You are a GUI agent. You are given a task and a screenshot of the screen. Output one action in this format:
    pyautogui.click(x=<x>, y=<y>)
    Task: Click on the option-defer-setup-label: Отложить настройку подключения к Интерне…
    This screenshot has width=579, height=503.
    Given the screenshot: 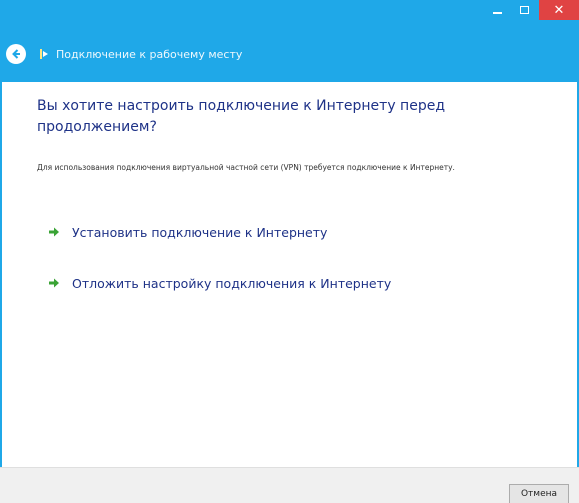 What is the action you would take?
    pyautogui.click(x=232, y=283)
    